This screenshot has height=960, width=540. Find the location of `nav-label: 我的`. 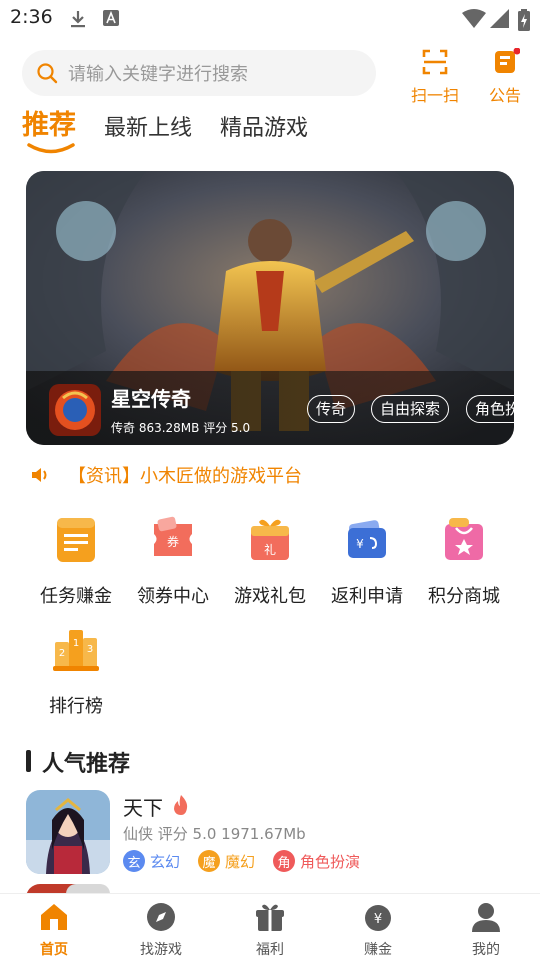

nav-label: 我的 is located at coordinates (486, 950).